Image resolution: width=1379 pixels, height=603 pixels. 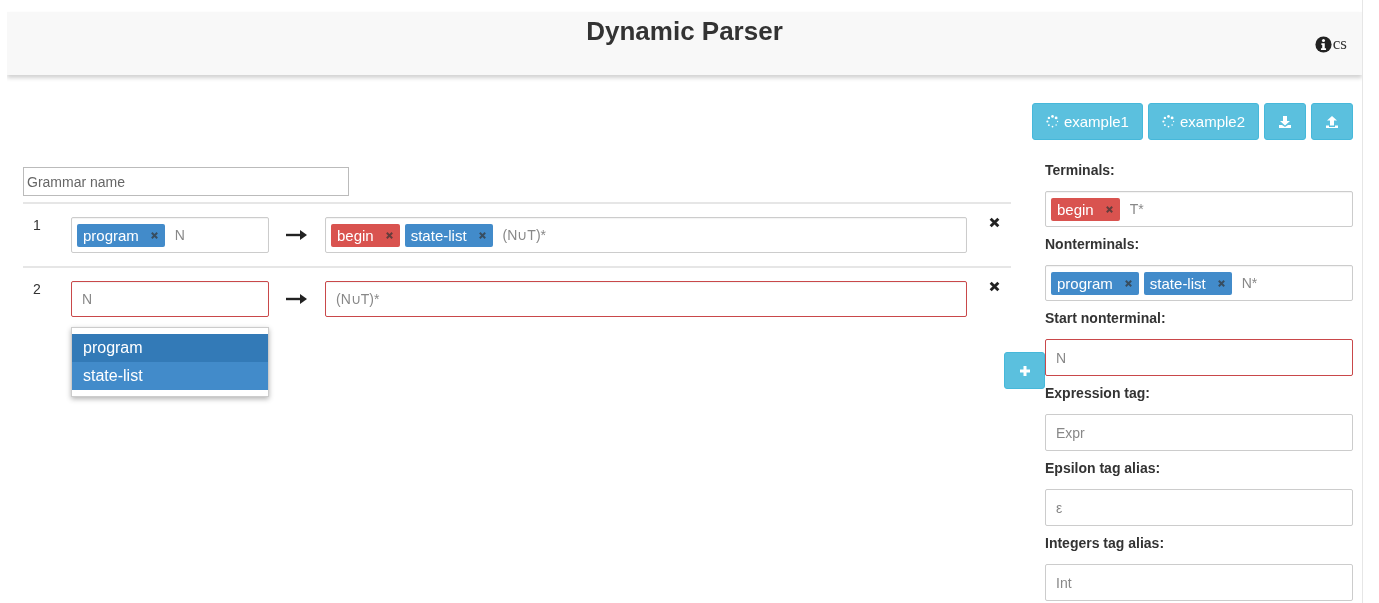 What do you see at coordinates (1199, 357) in the screenshot?
I see `text-field: N` at bounding box center [1199, 357].